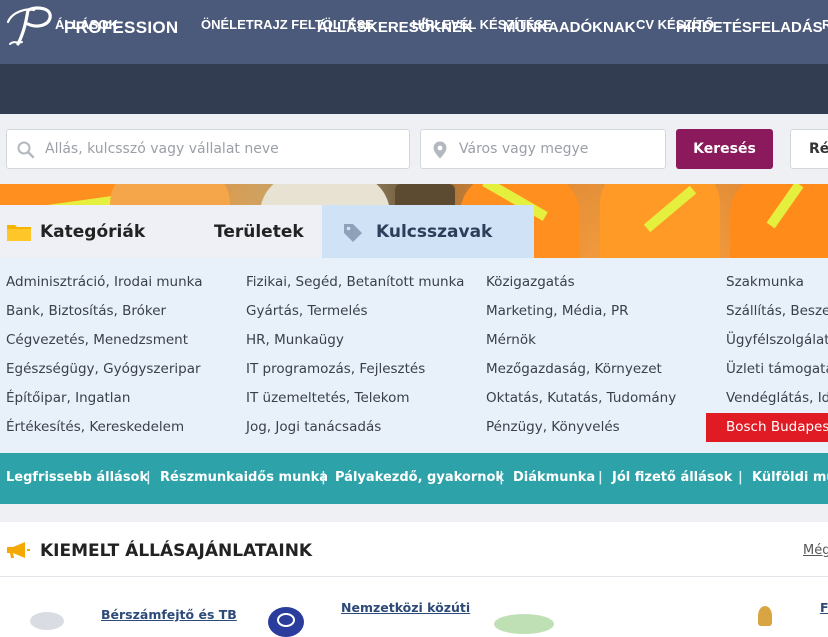 The height and width of the screenshot is (637, 828). I want to click on sub-nav-bar, so click(414, 89).